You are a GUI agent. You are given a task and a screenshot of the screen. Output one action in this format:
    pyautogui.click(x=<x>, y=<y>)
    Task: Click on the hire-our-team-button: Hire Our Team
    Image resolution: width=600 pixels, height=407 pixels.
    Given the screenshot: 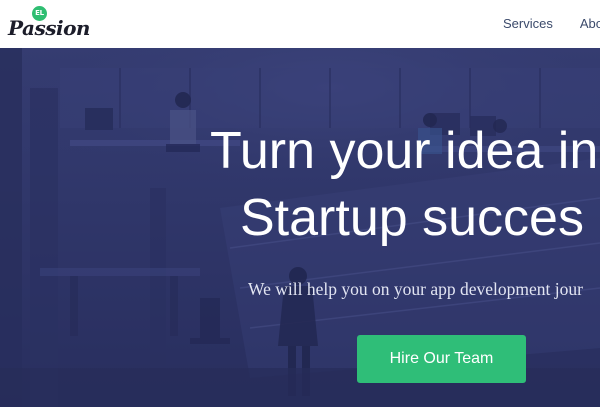 What is the action you would take?
    pyautogui.click(x=441, y=359)
    